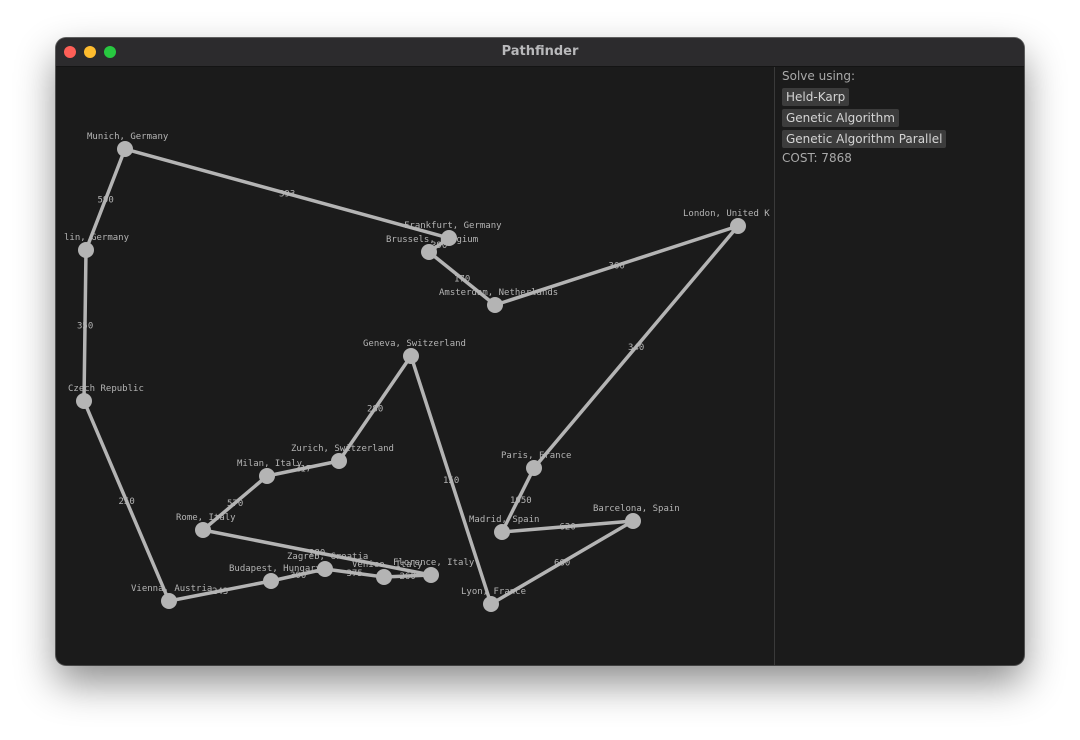 The image size is (1080, 740). What do you see at coordinates (325, 569) in the screenshot?
I see `city-node-zagreb` at bounding box center [325, 569].